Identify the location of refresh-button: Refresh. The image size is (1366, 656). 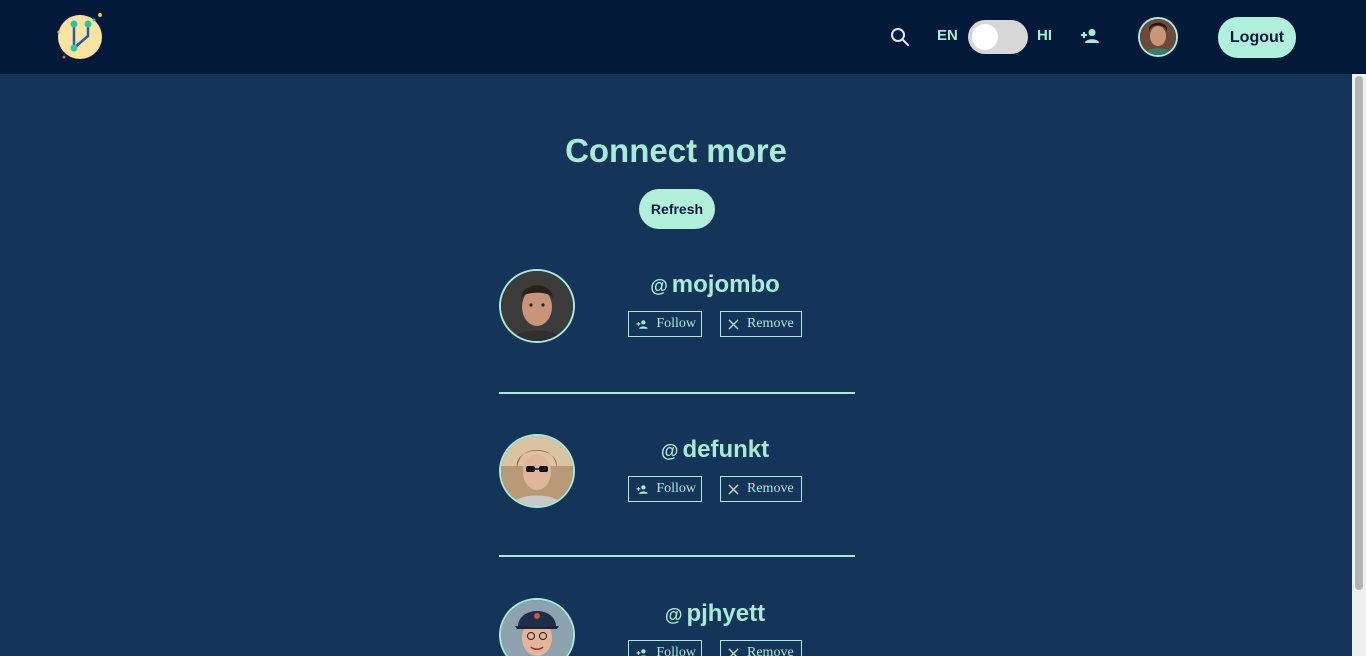
(677, 209).